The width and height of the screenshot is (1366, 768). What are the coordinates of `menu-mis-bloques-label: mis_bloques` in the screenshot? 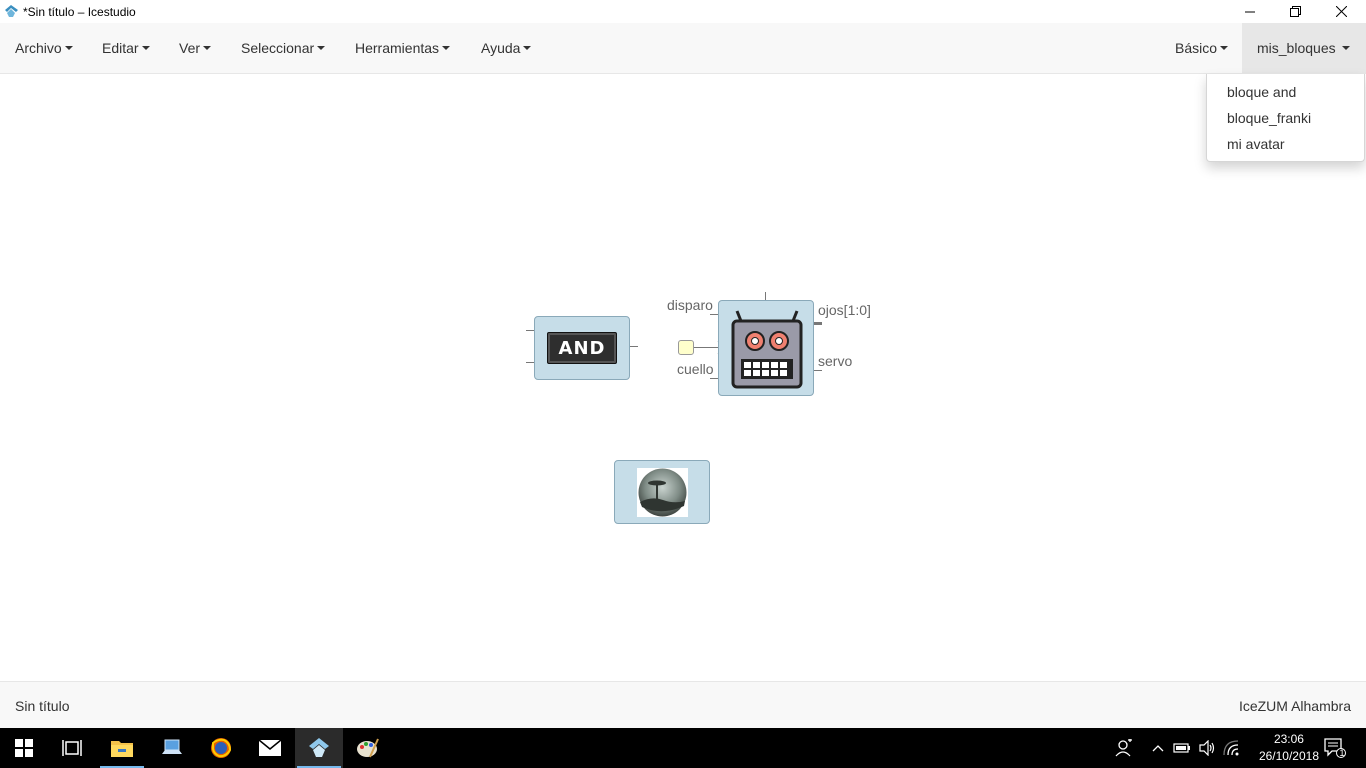 It's located at (1296, 48).